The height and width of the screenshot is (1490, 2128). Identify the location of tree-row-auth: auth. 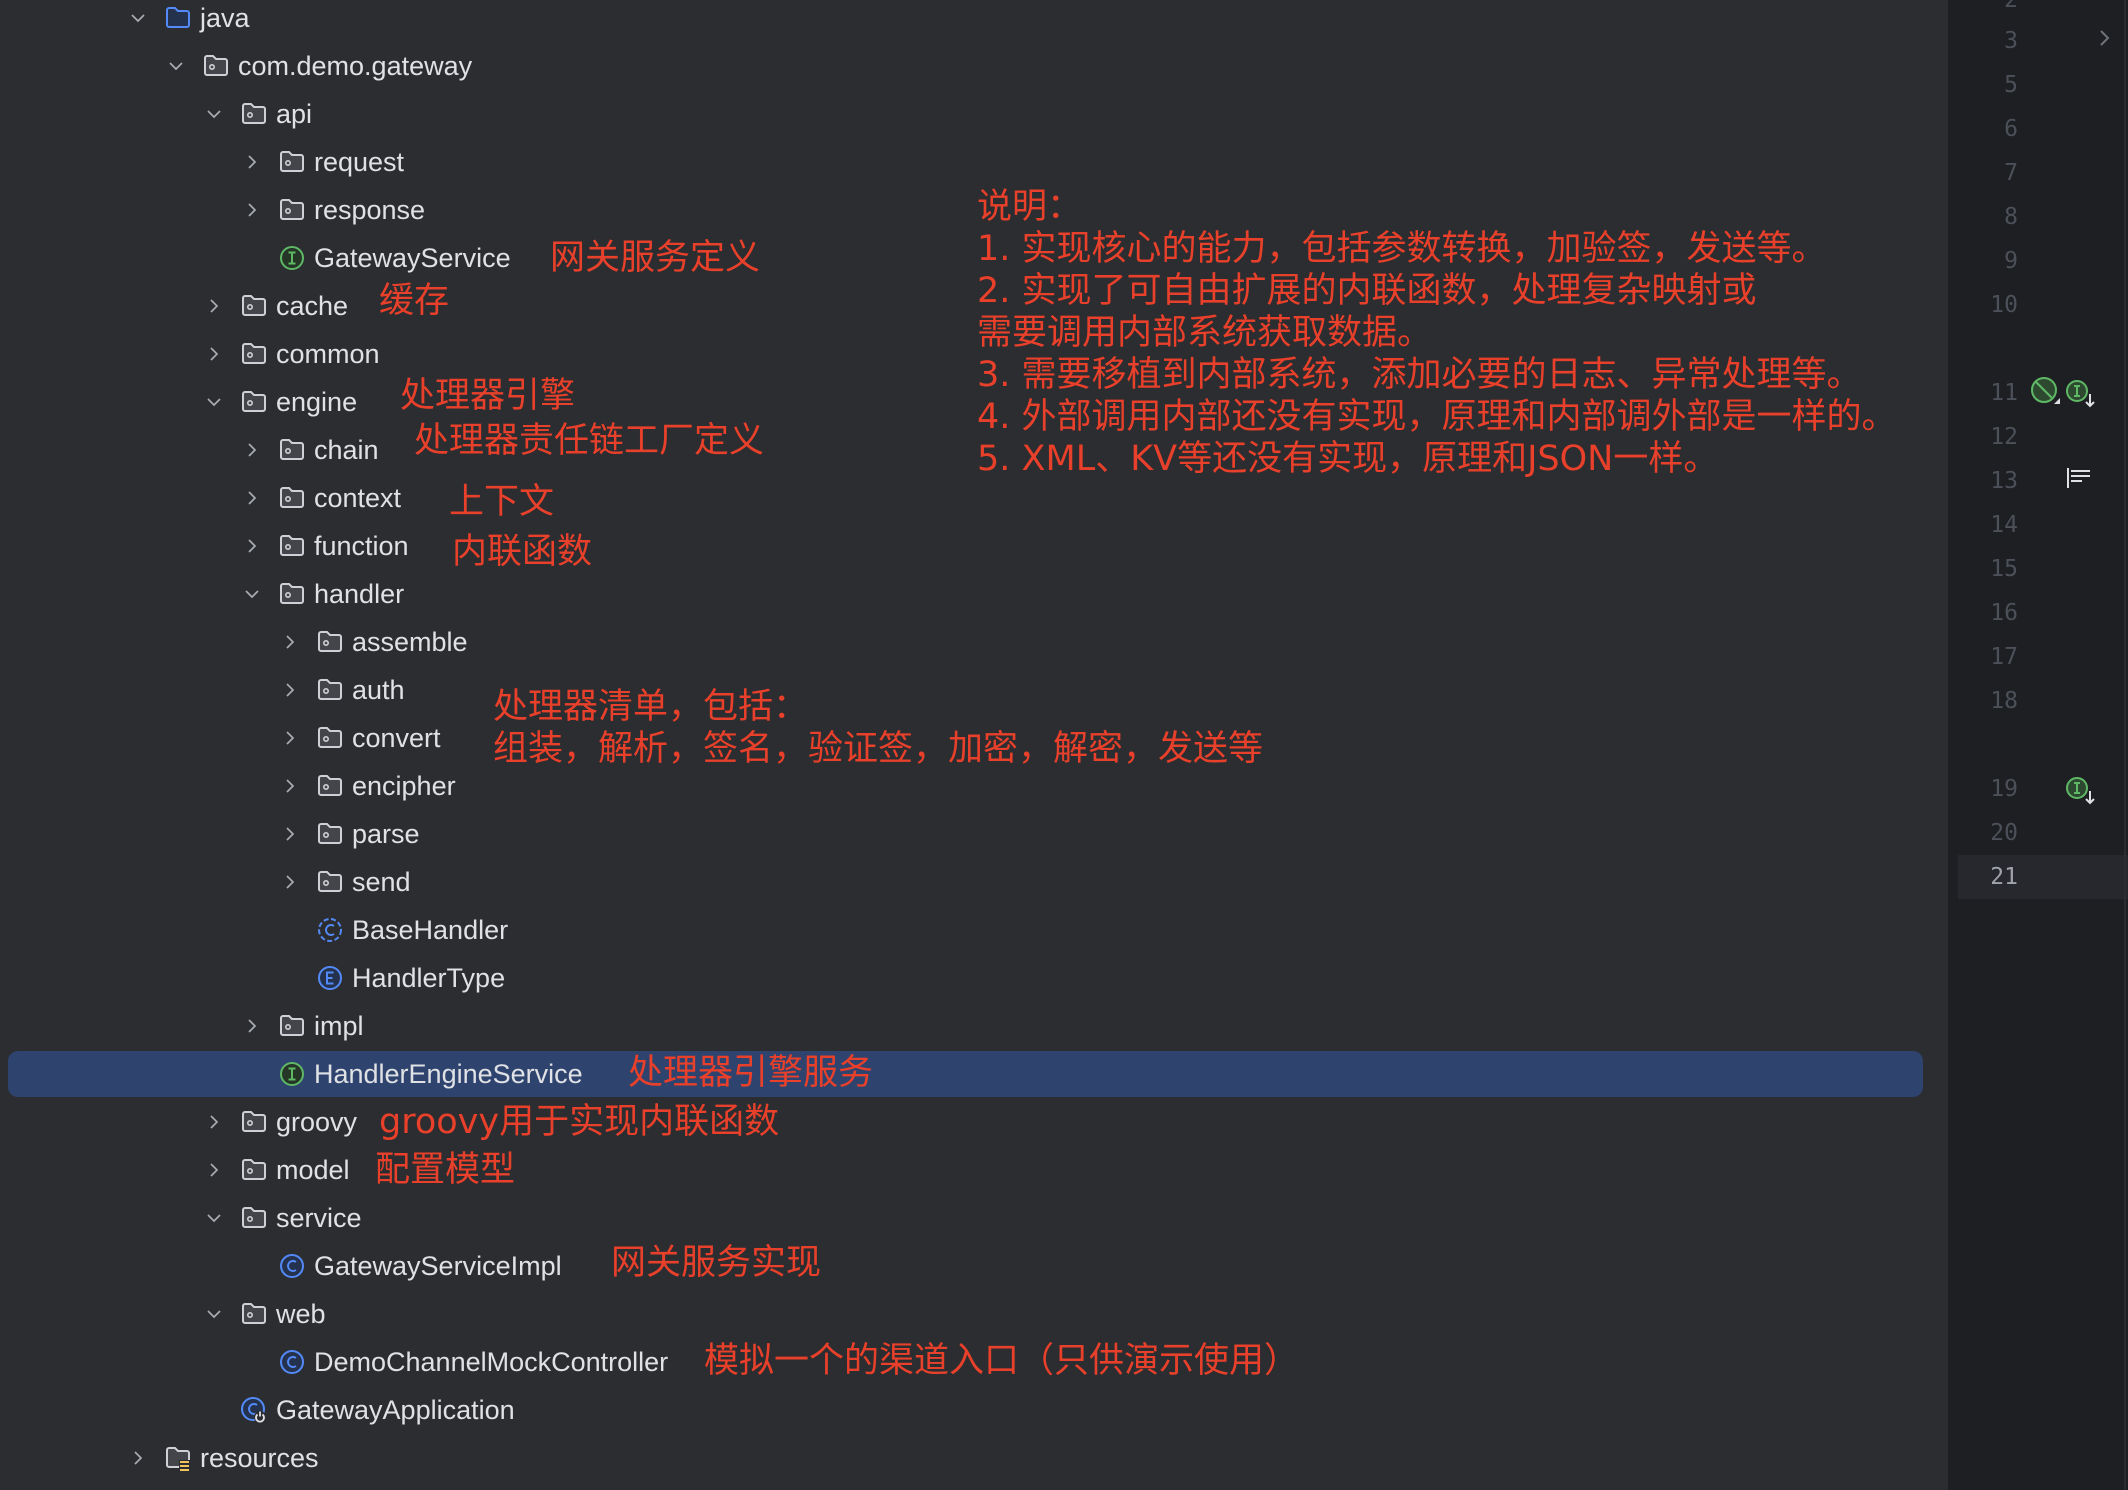
(974, 690).